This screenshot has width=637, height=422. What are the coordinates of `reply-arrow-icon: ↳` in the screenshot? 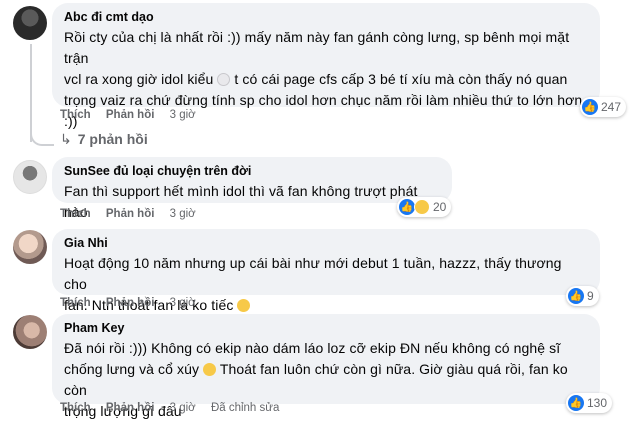 It's located at (66, 139).